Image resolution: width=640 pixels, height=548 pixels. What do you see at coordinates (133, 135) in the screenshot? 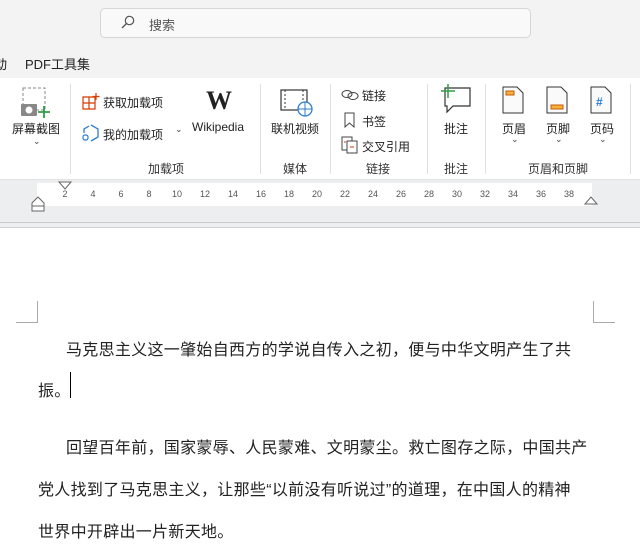
I see `my-addins-label: 我的加载项` at bounding box center [133, 135].